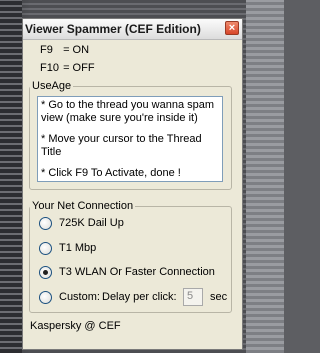 The height and width of the screenshot is (353, 320). What do you see at coordinates (91, 223) in the screenshot?
I see `option-725k-dialup-label: 725K Dail Up` at bounding box center [91, 223].